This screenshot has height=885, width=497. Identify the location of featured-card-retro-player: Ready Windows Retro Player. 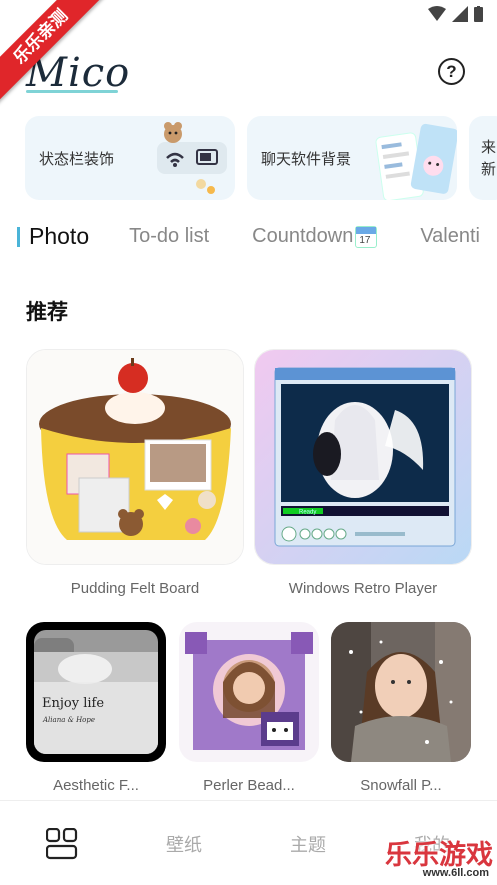
(363, 473).